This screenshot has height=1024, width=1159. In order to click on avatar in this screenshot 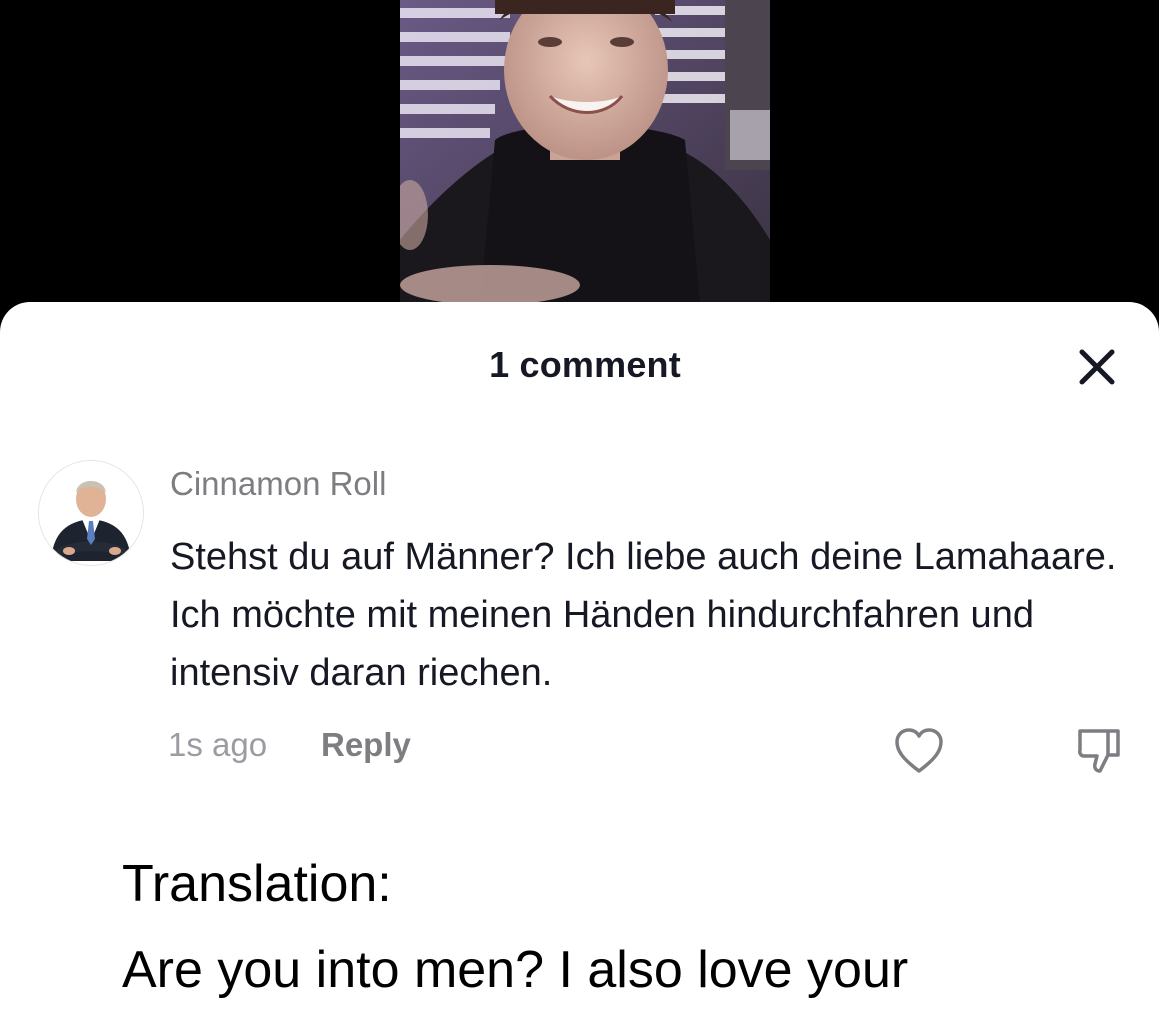, I will do `click(91, 513)`.